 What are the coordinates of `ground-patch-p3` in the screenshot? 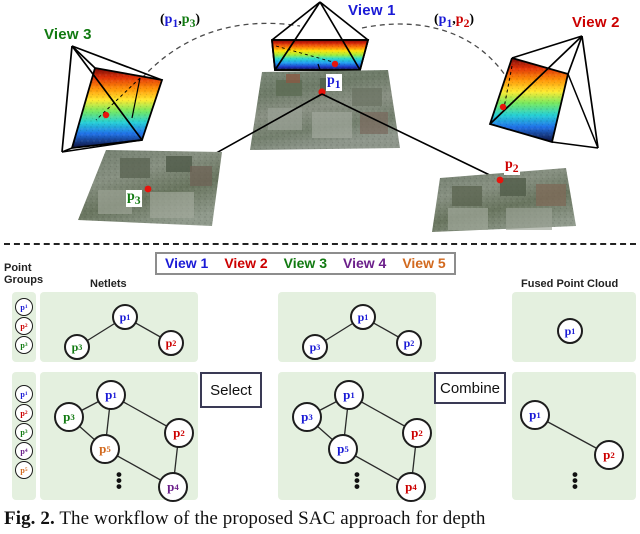 It's located at (150, 188).